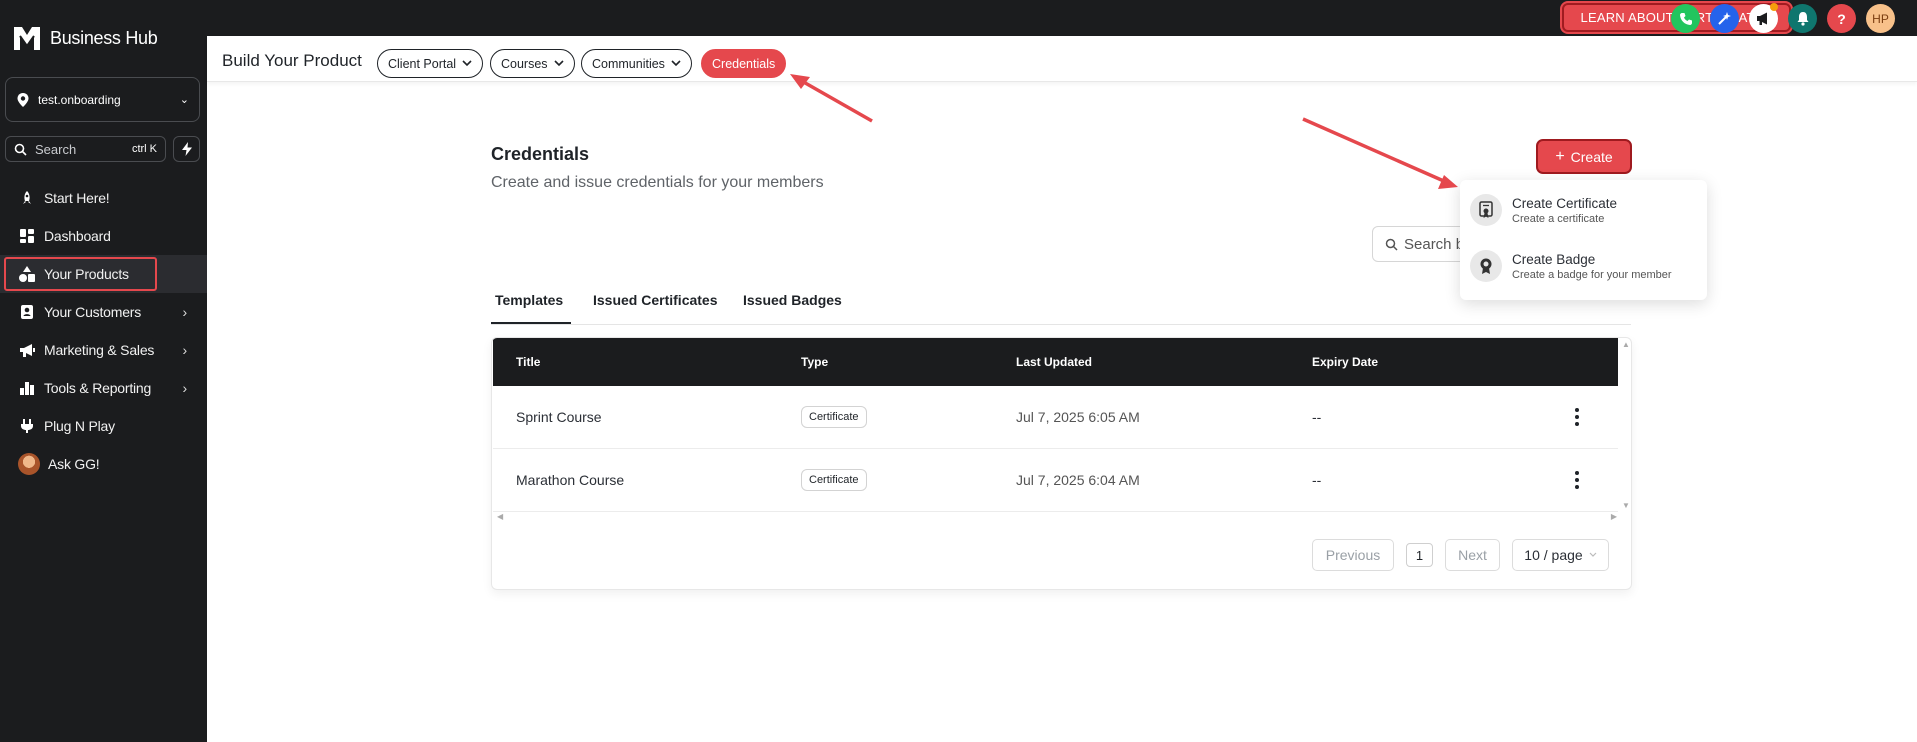 The image size is (1917, 742). What do you see at coordinates (814, 362) in the screenshot?
I see `column-header: Type` at bounding box center [814, 362].